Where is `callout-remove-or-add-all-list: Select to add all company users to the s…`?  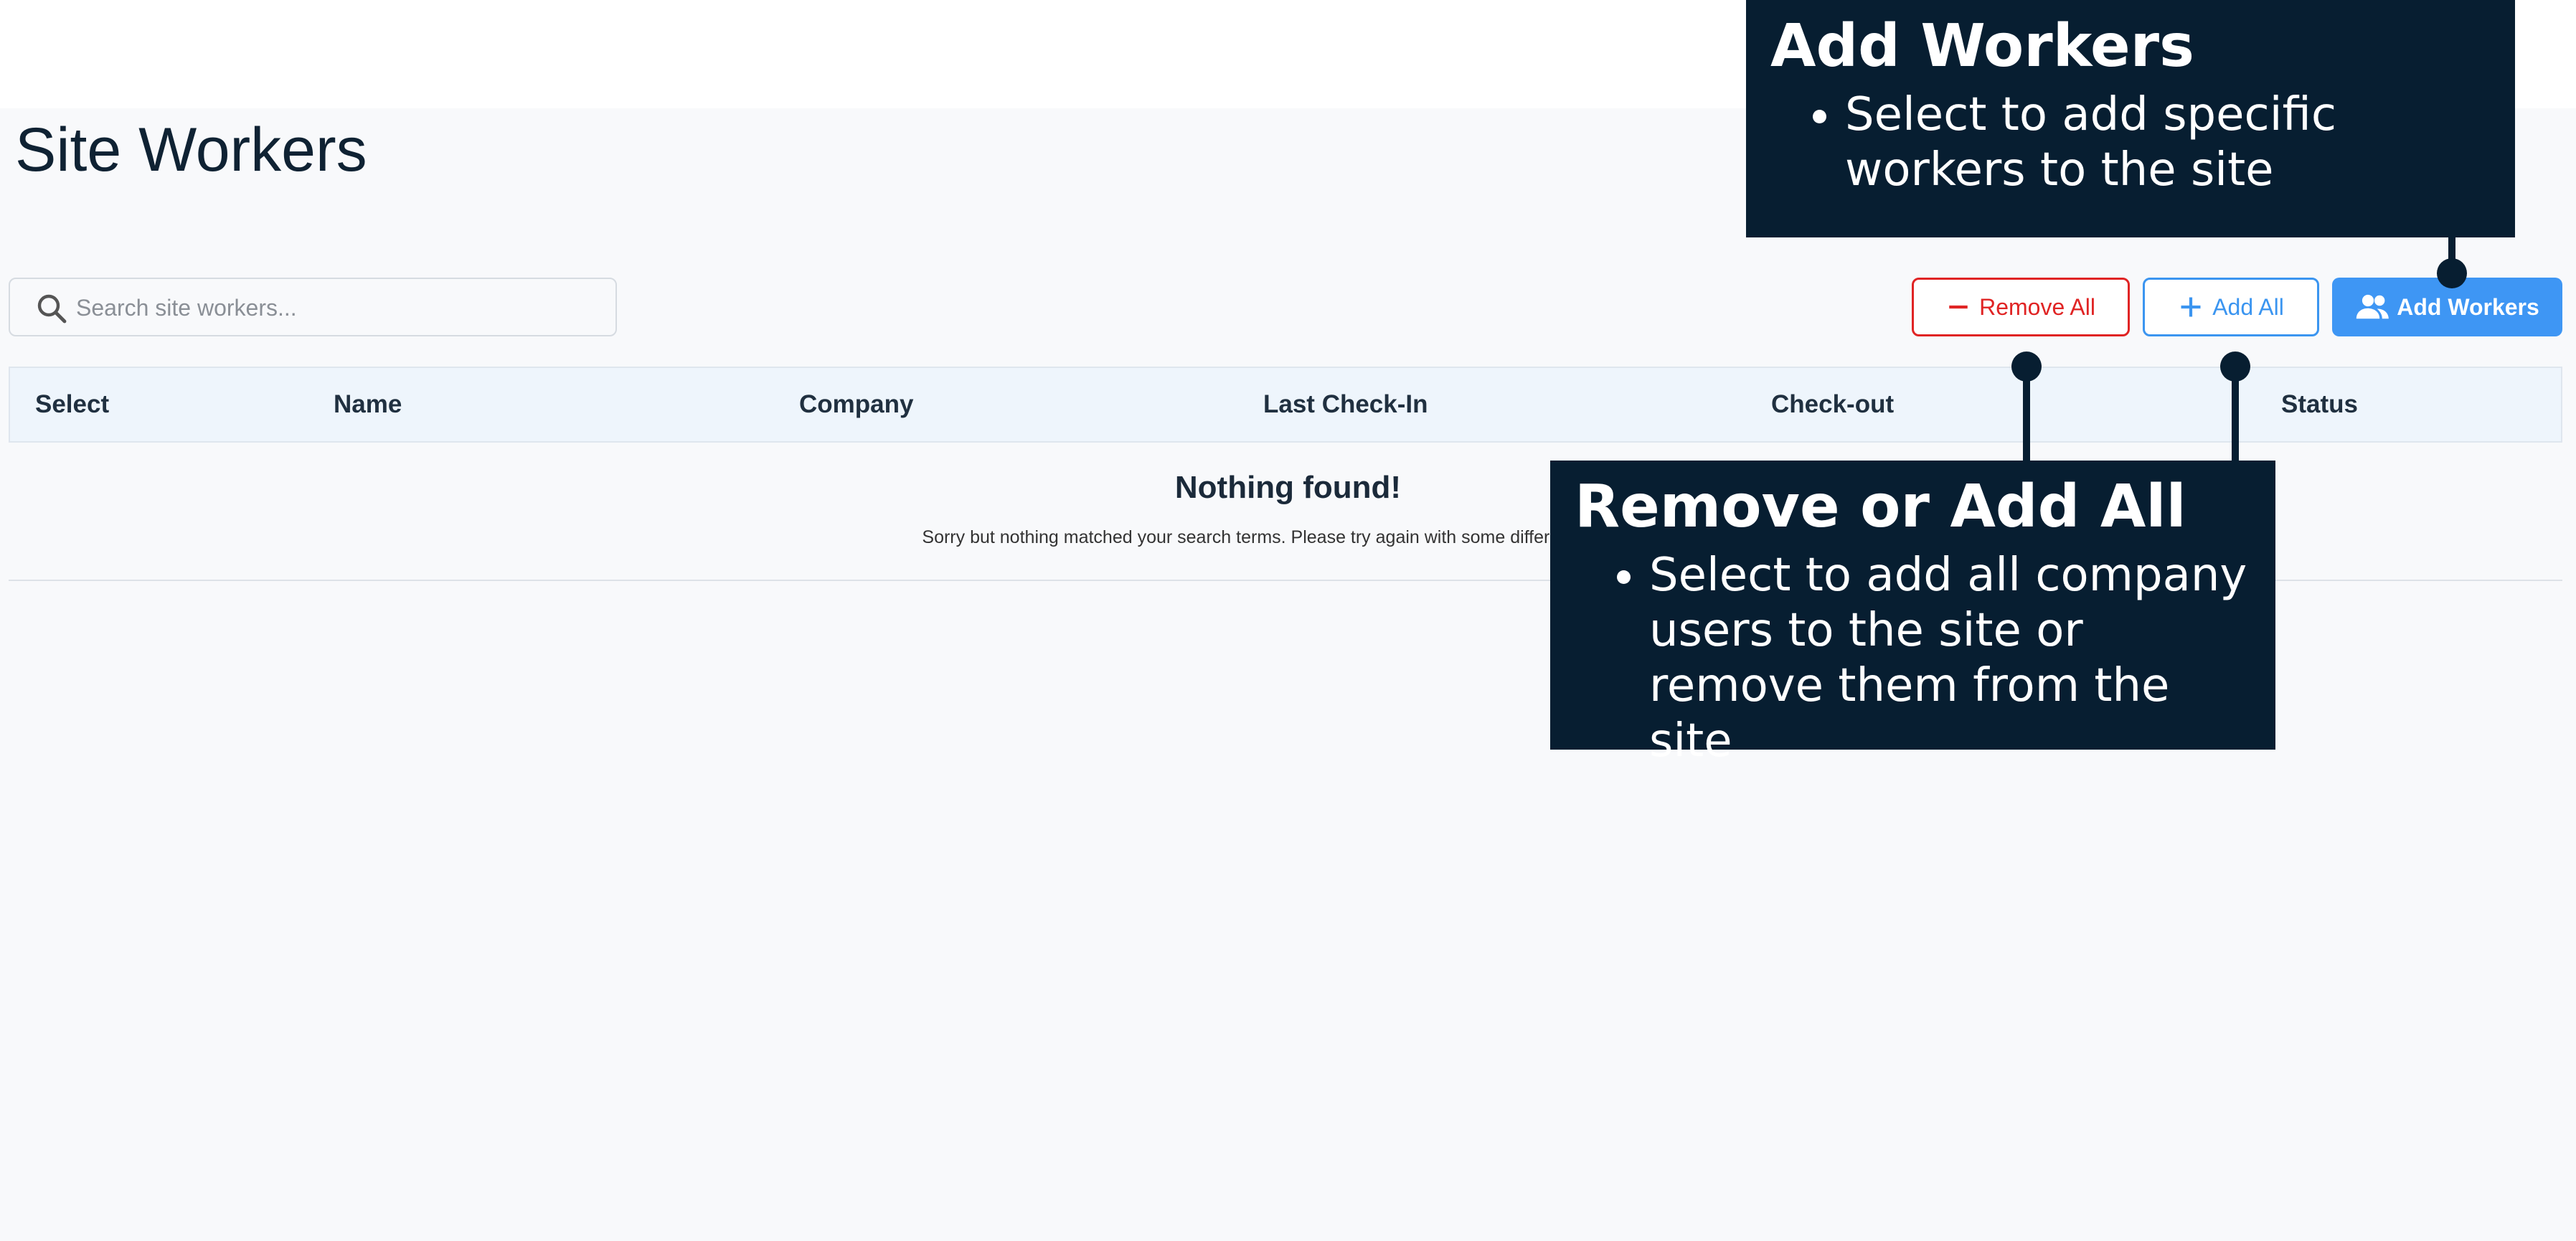 callout-remove-or-add-all-list: Select to add all company users to the s… is located at coordinates (1913, 658).